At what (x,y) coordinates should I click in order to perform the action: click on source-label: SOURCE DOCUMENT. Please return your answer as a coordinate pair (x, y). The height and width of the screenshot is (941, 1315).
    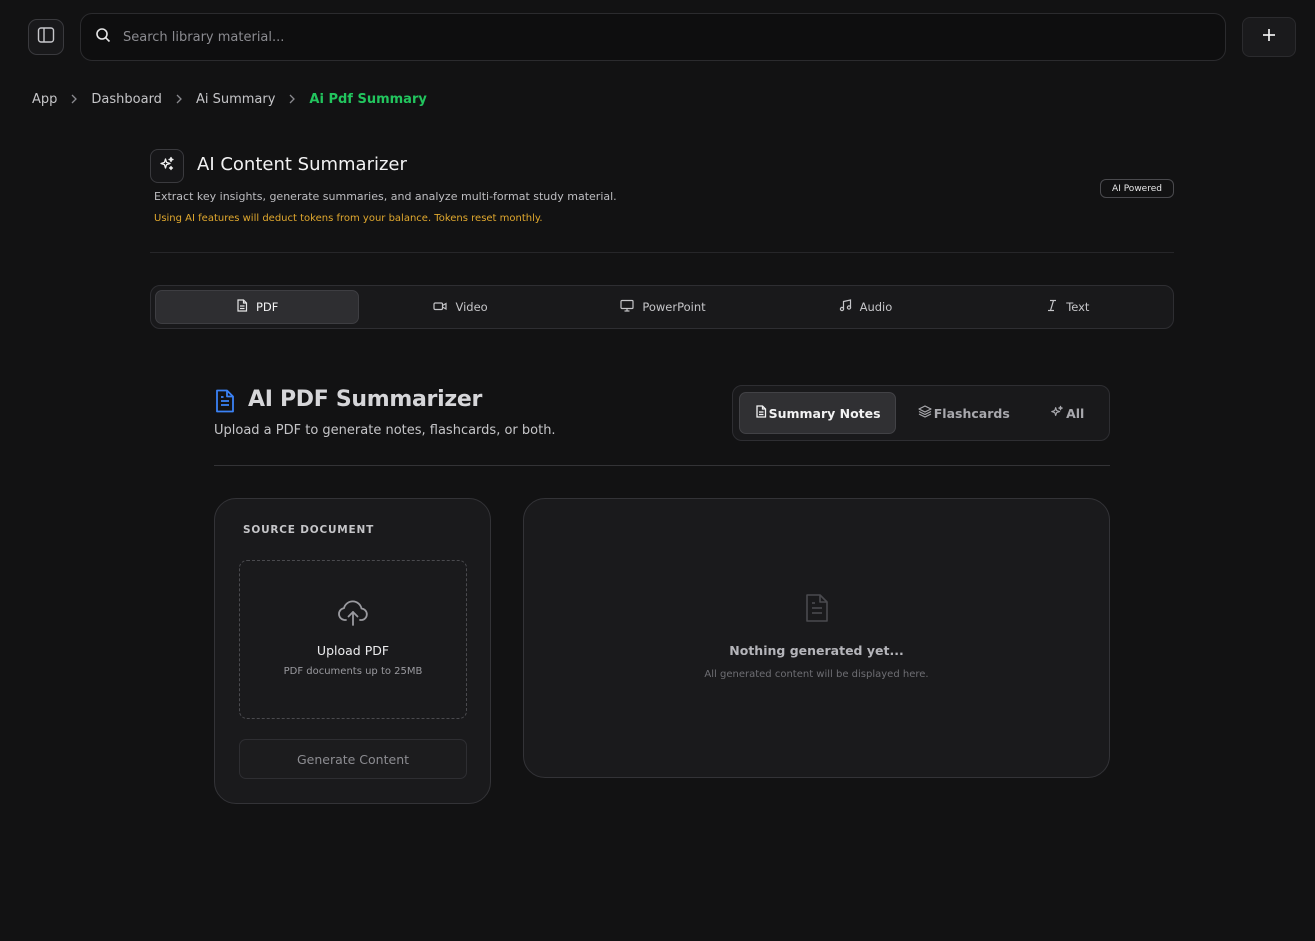
    Looking at the image, I should click on (309, 530).